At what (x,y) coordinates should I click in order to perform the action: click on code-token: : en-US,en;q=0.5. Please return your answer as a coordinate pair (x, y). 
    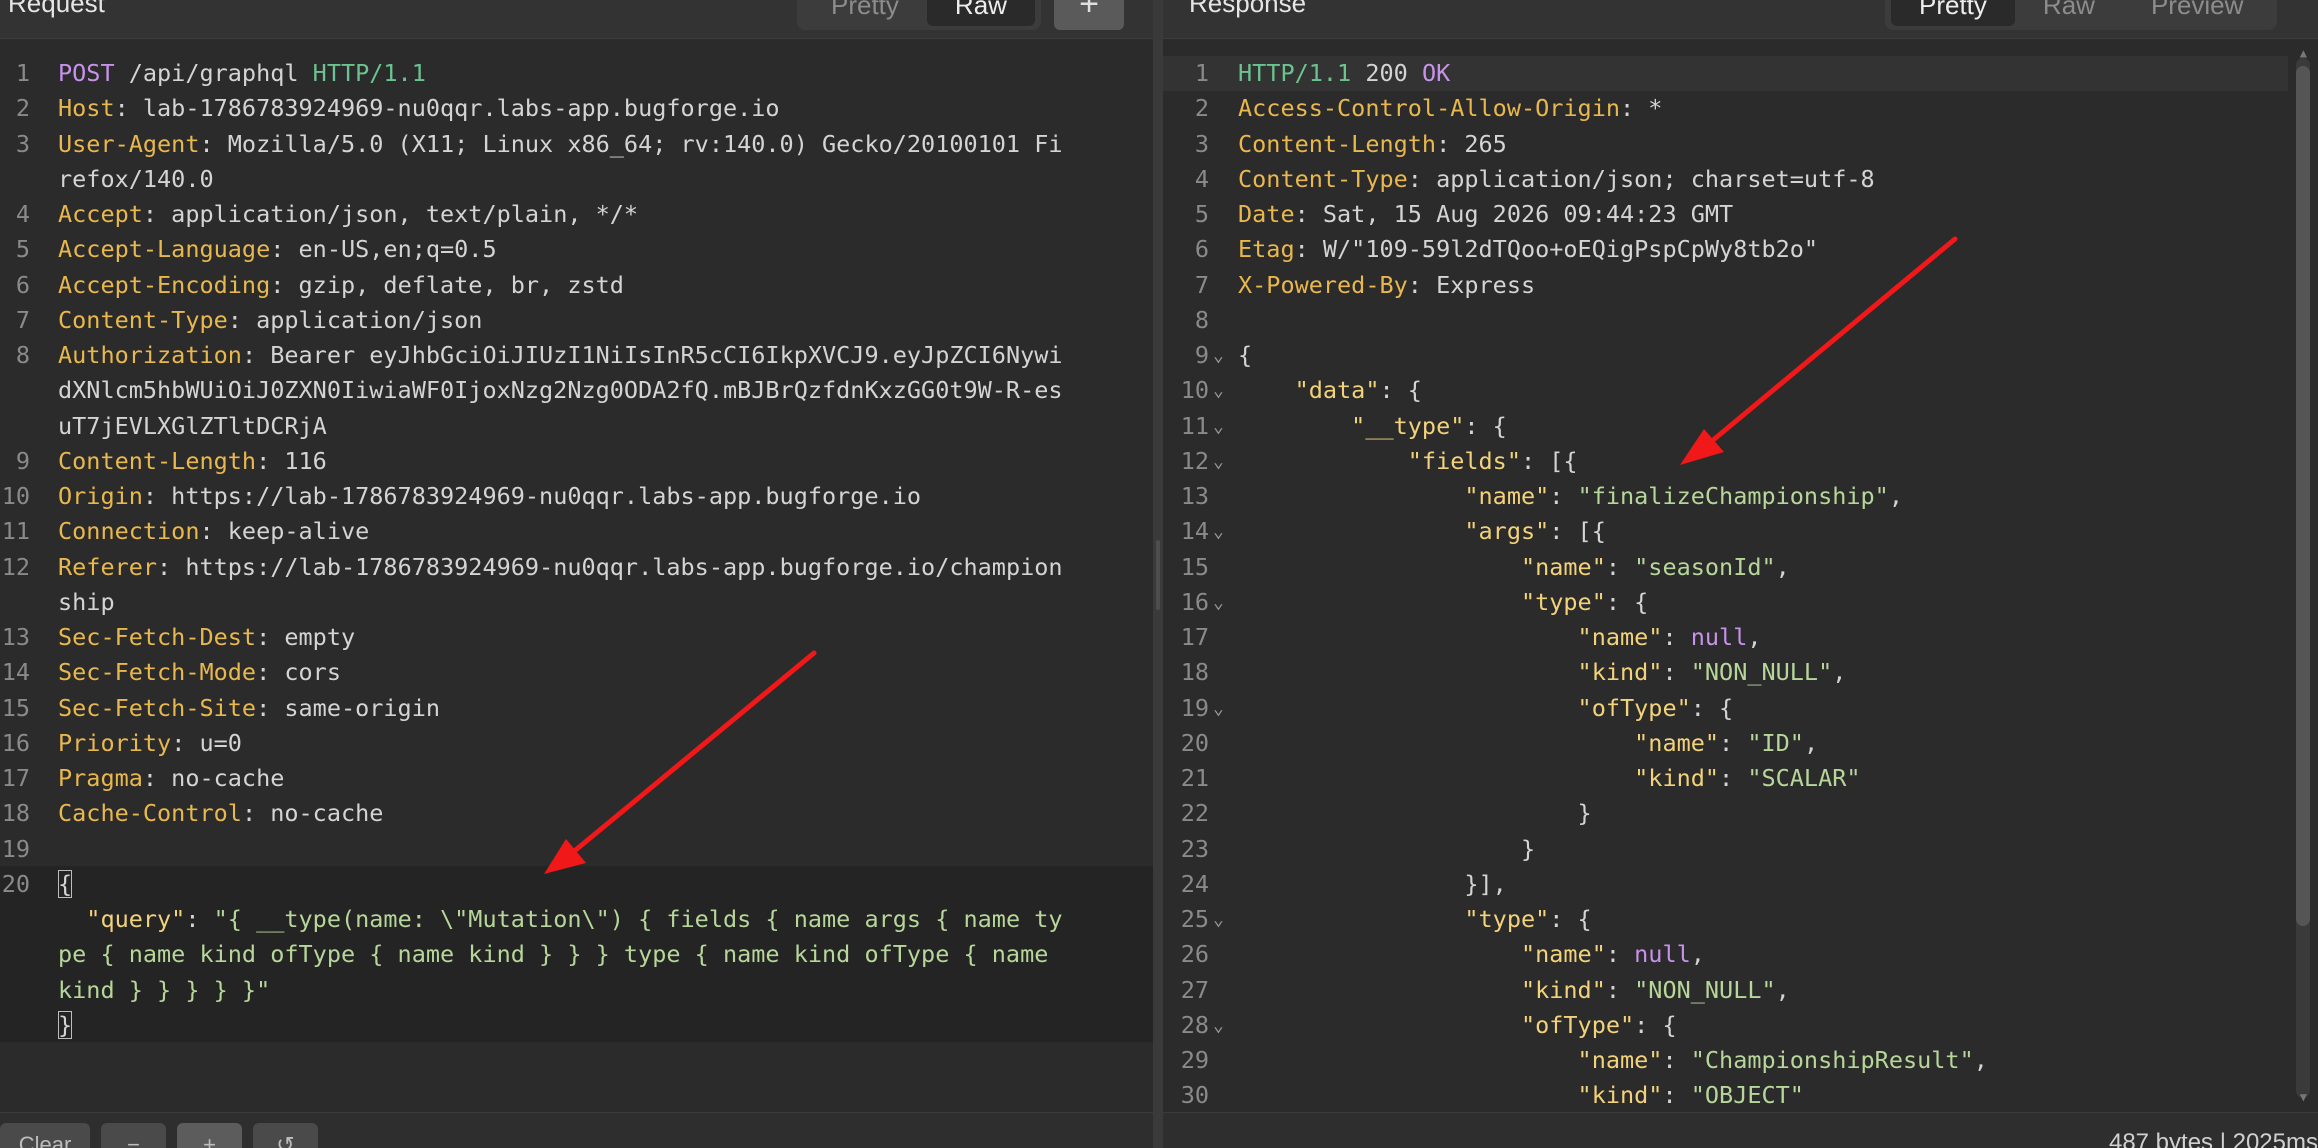
    Looking at the image, I should click on (383, 249).